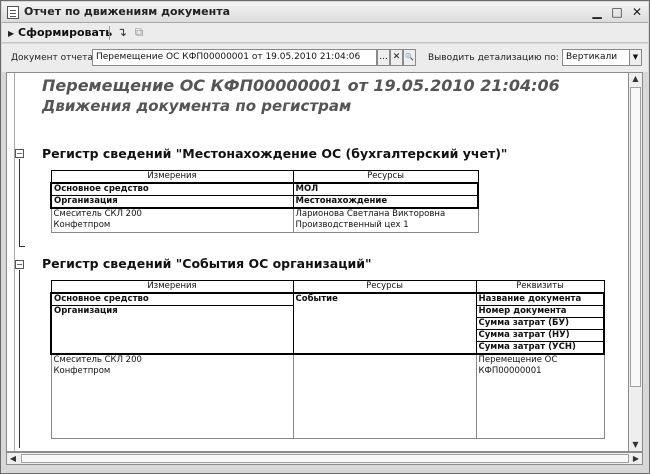 The height and width of the screenshot is (474, 650). What do you see at coordinates (127, 11) in the screenshot?
I see `window-title: Отчет по движениям документа` at bounding box center [127, 11].